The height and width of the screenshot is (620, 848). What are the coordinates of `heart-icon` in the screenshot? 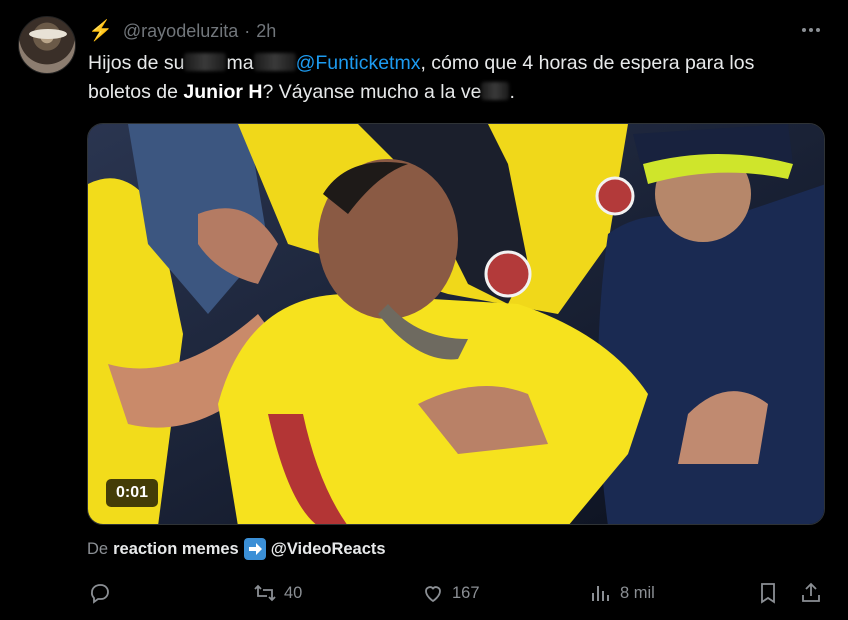 It's located at (433, 594).